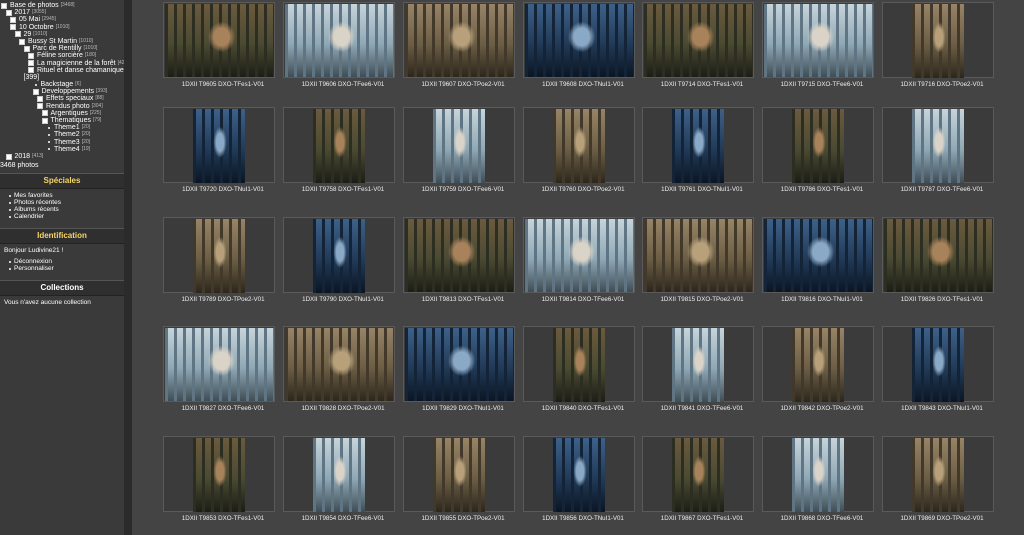  I want to click on photo-thumbnail: 1DXII T9814 DXO-TFee6-V01, so click(583, 267).